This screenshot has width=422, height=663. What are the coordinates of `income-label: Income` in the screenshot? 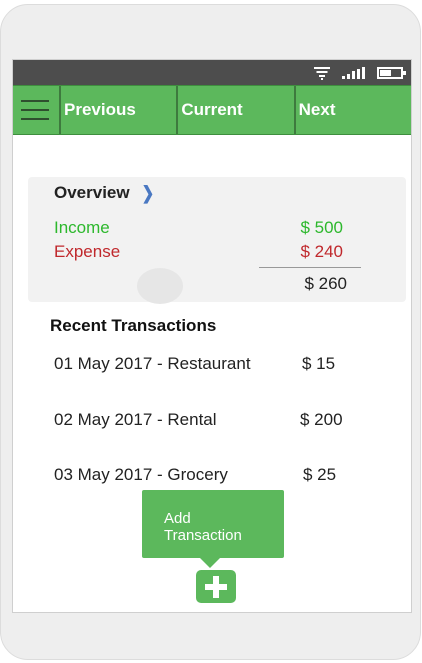 It's located at (82, 227).